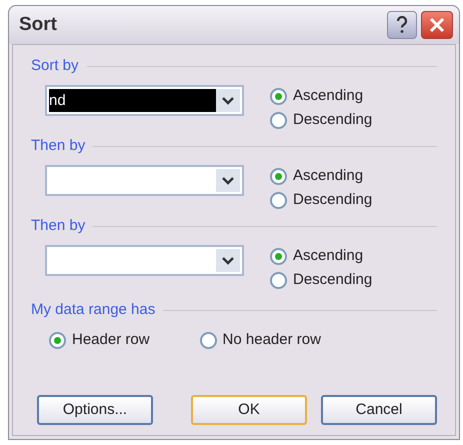  Describe the element at coordinates (379, 410) in the screenshot. I see `dialog-button: Cancel` at that location.